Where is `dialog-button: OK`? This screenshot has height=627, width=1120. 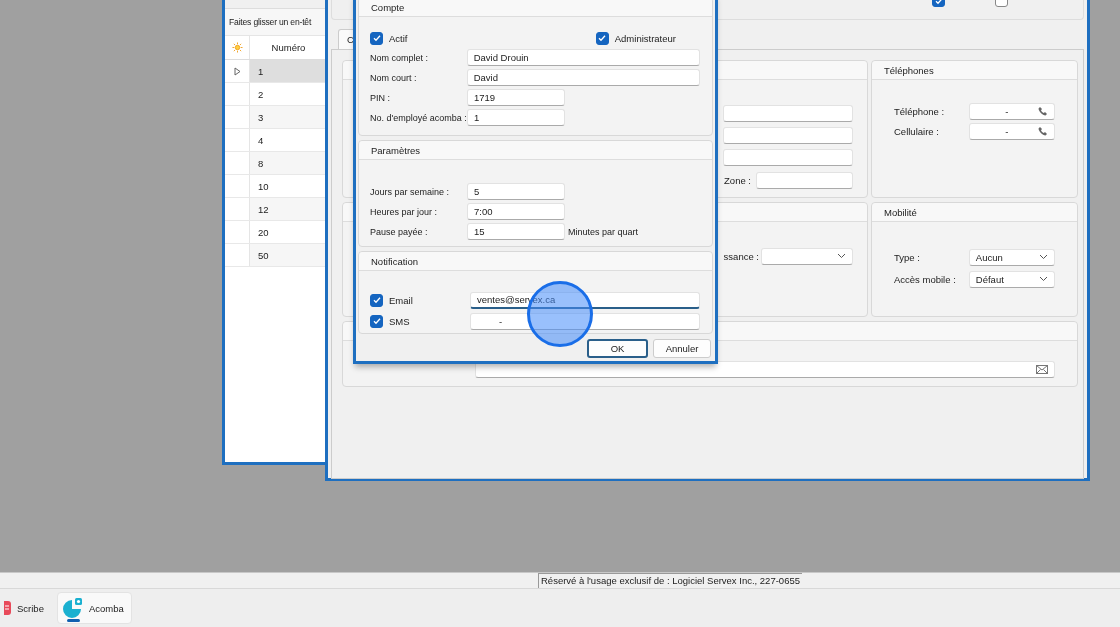
dialog-button: OK is located at coordinates (617, 348).